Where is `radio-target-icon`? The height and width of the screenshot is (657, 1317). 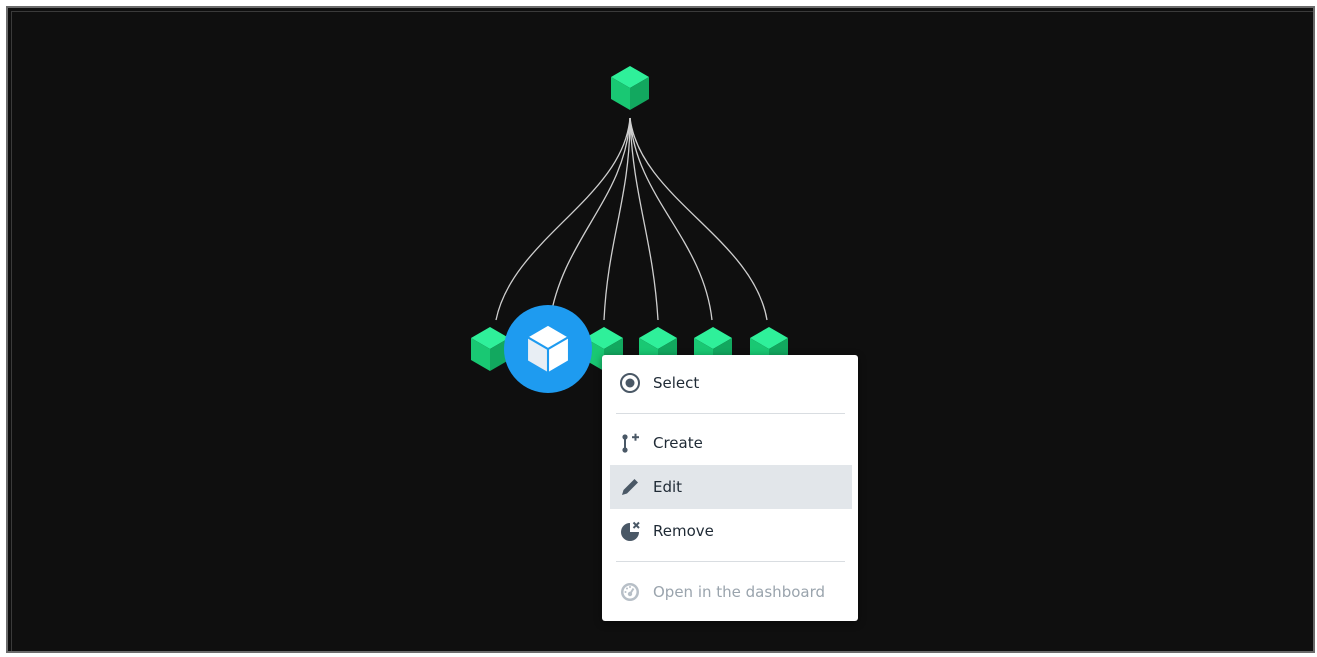 radio-target-icon is located at coordinates (630, 383).